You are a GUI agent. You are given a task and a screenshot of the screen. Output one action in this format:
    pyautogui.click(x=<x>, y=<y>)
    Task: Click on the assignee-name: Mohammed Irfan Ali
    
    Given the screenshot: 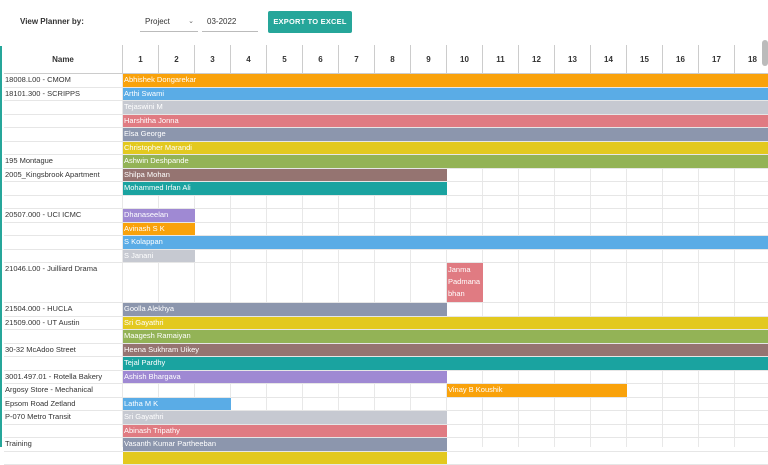 What is the action you would take?
    pyautogui.click(x=157, y=187)
    